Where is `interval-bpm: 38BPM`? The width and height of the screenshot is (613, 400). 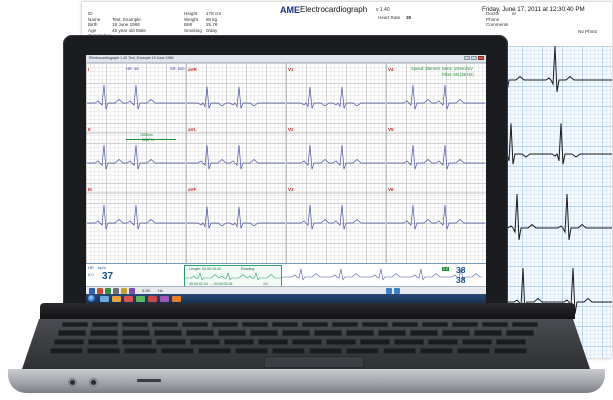 interval-bpm: 38BPM is located at coordinates (148, 140).